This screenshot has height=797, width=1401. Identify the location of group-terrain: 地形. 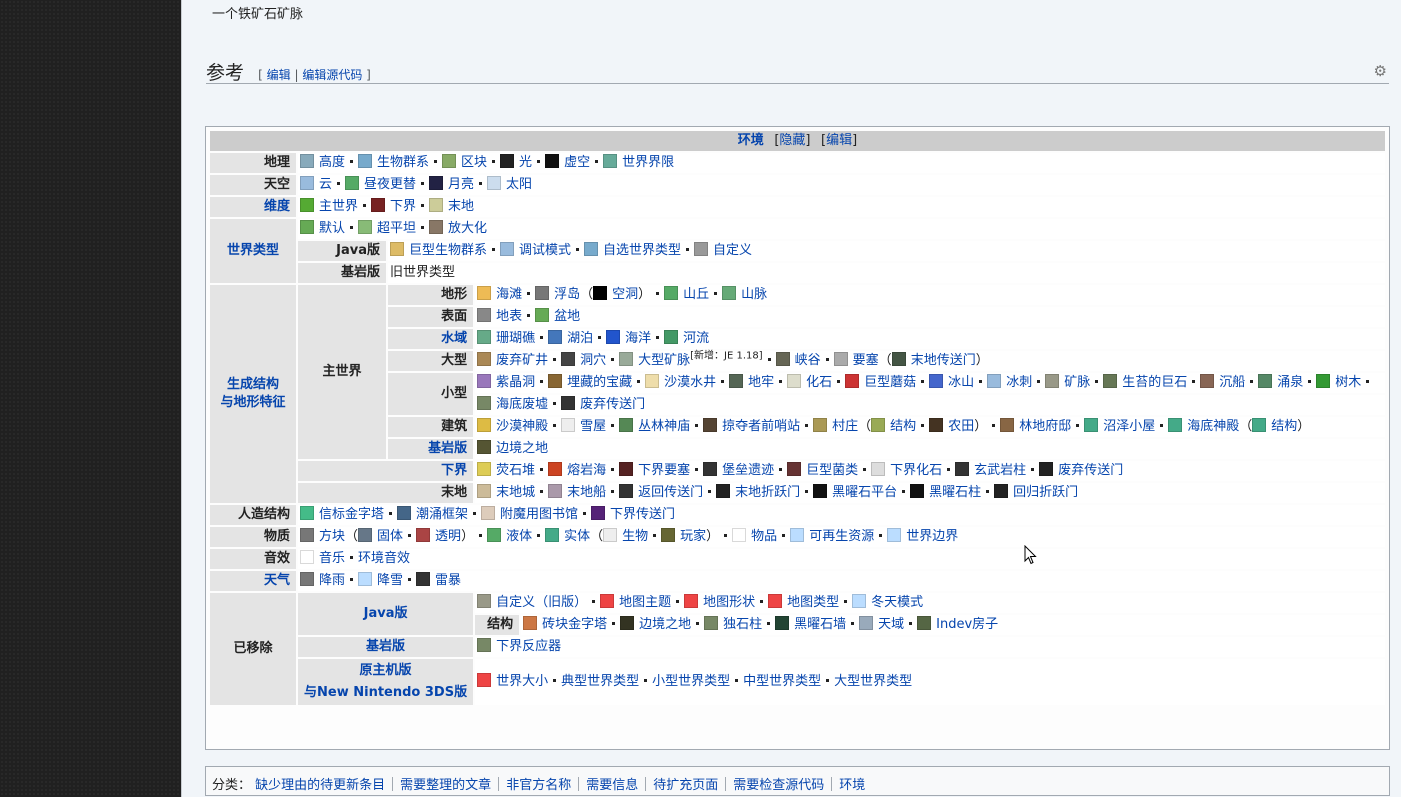
(431, 295).